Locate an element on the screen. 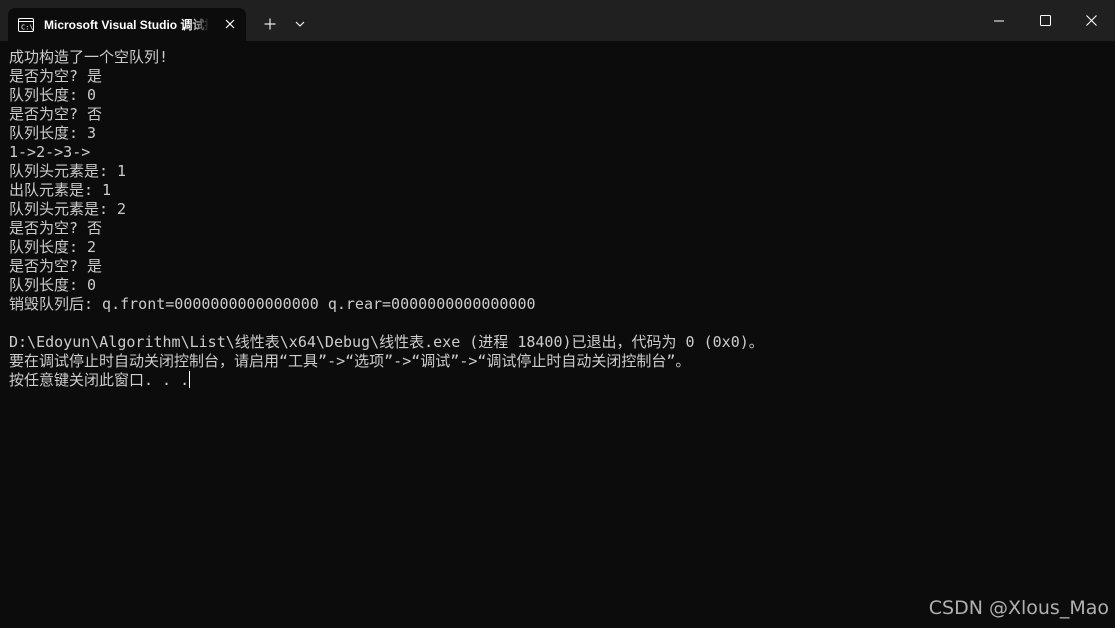  close-icon is located at coordinates (1091, 20).